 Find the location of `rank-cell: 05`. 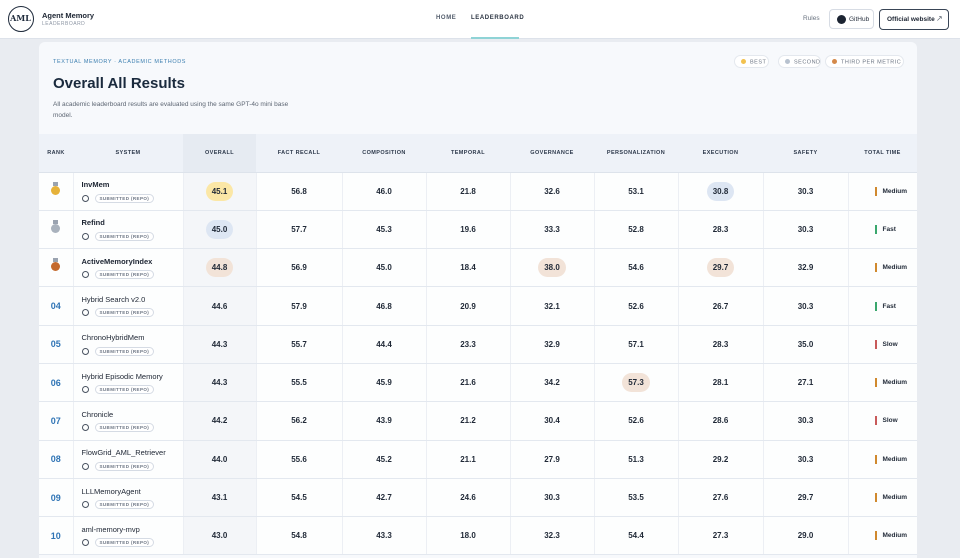

rank-cell: 05 is located at coordinates (56, 344).